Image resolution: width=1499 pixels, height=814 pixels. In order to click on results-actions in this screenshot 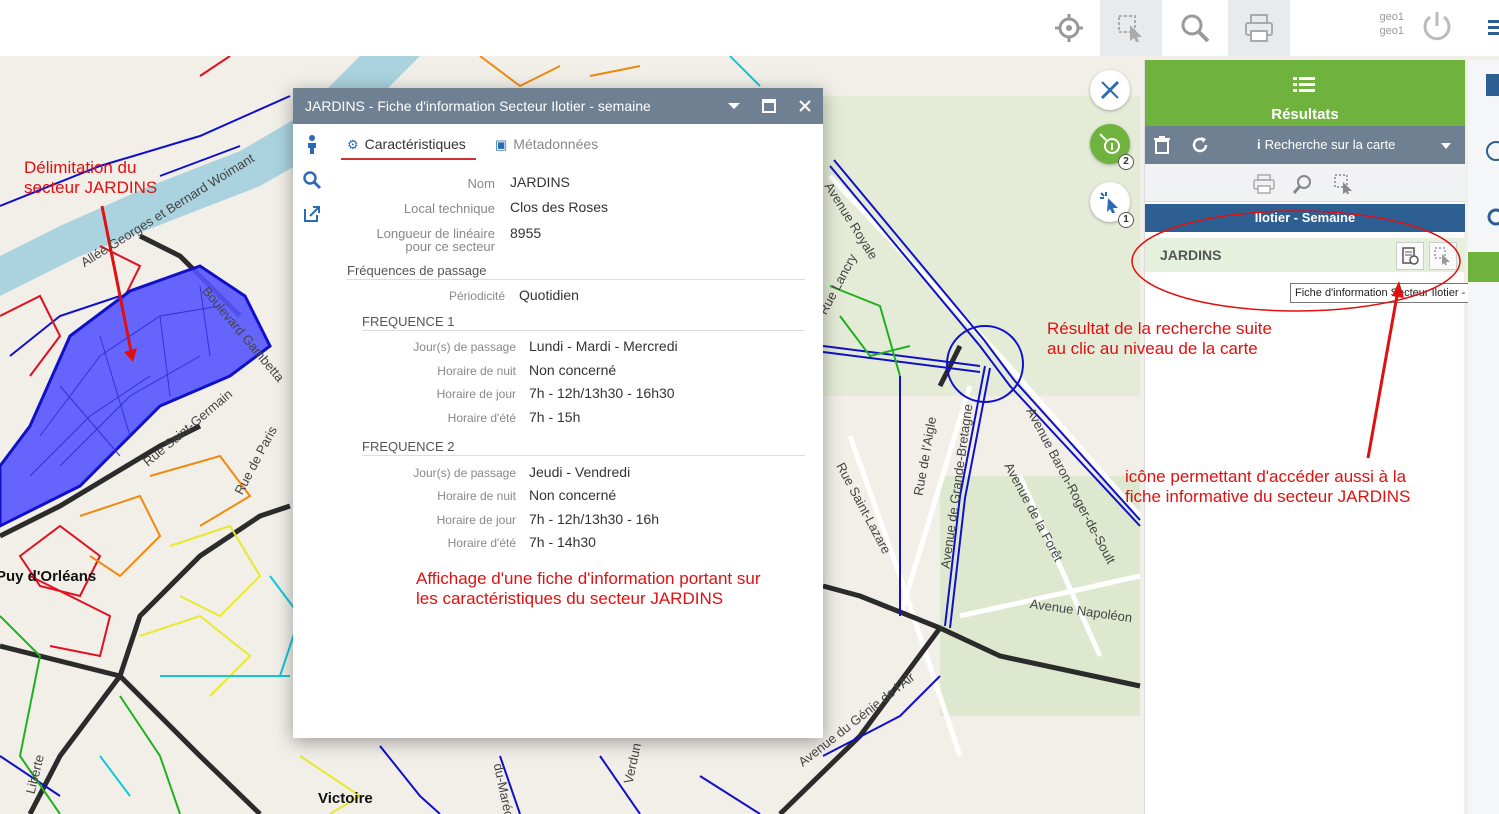, I will do `click(1305, 183)`.